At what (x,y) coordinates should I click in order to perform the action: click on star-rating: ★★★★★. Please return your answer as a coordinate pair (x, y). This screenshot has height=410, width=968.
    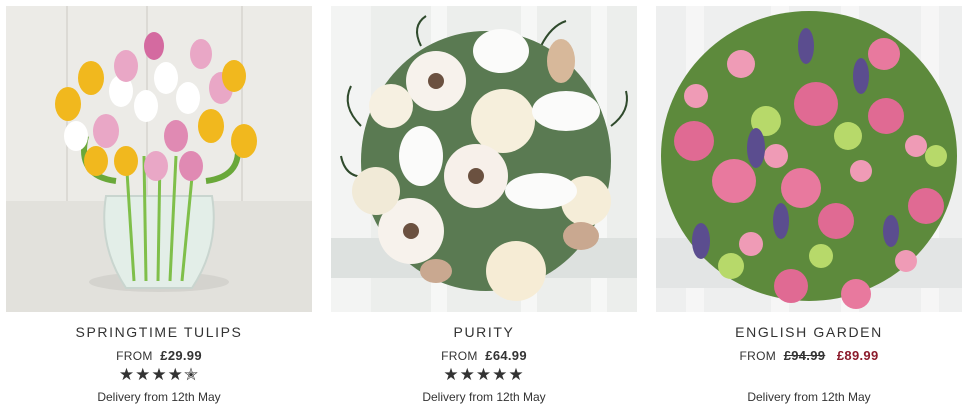
    Looking at the image, I should click on (484, 374).